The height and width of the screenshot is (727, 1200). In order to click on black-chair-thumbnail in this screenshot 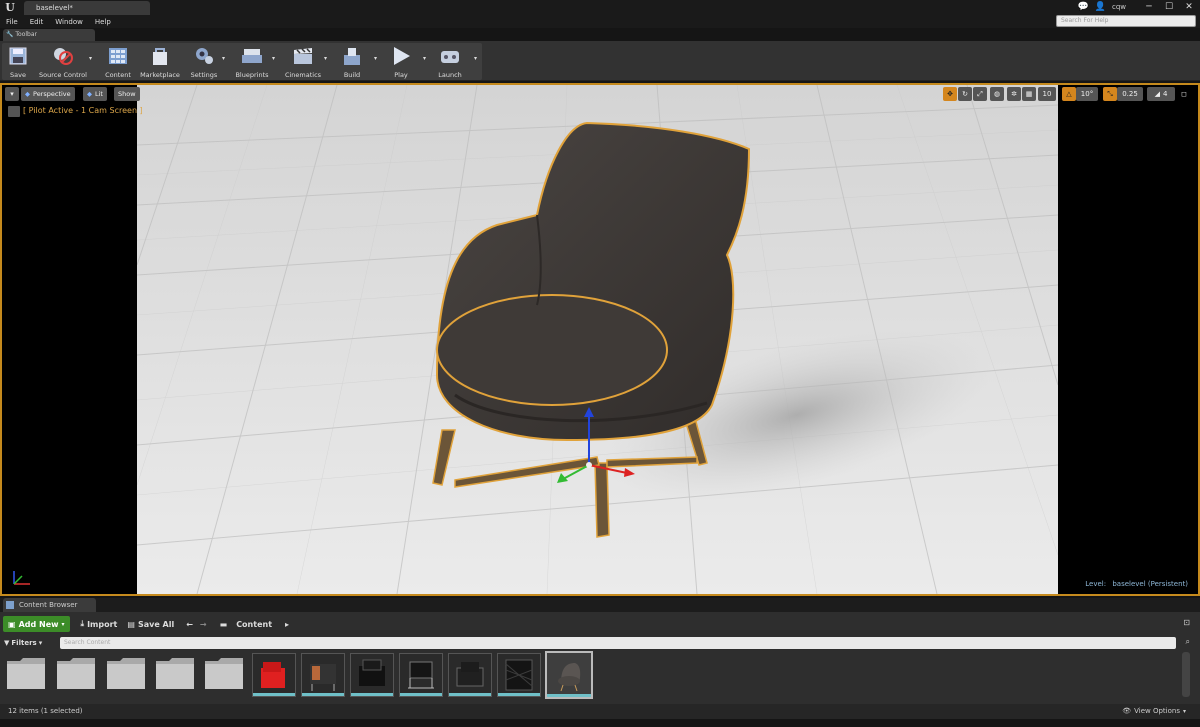, I will do `click(372, 674)`.